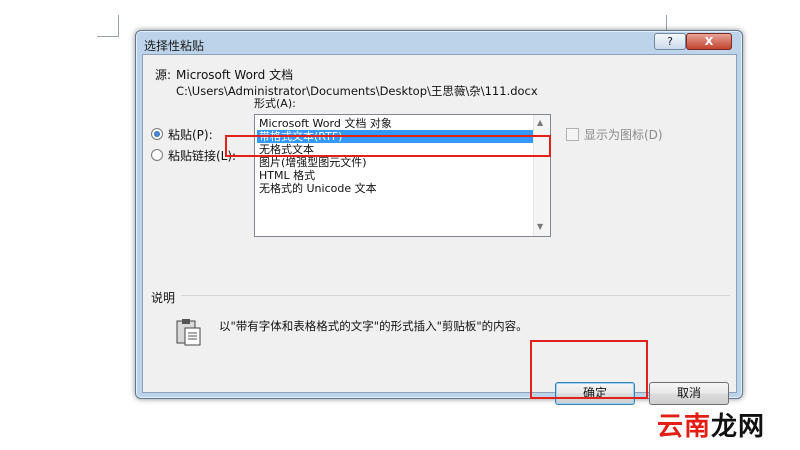  What do you see at coordinates (589, 369) in the screenshot?
I see `ok-button-highlight-box` at bounding box center [589, 369].